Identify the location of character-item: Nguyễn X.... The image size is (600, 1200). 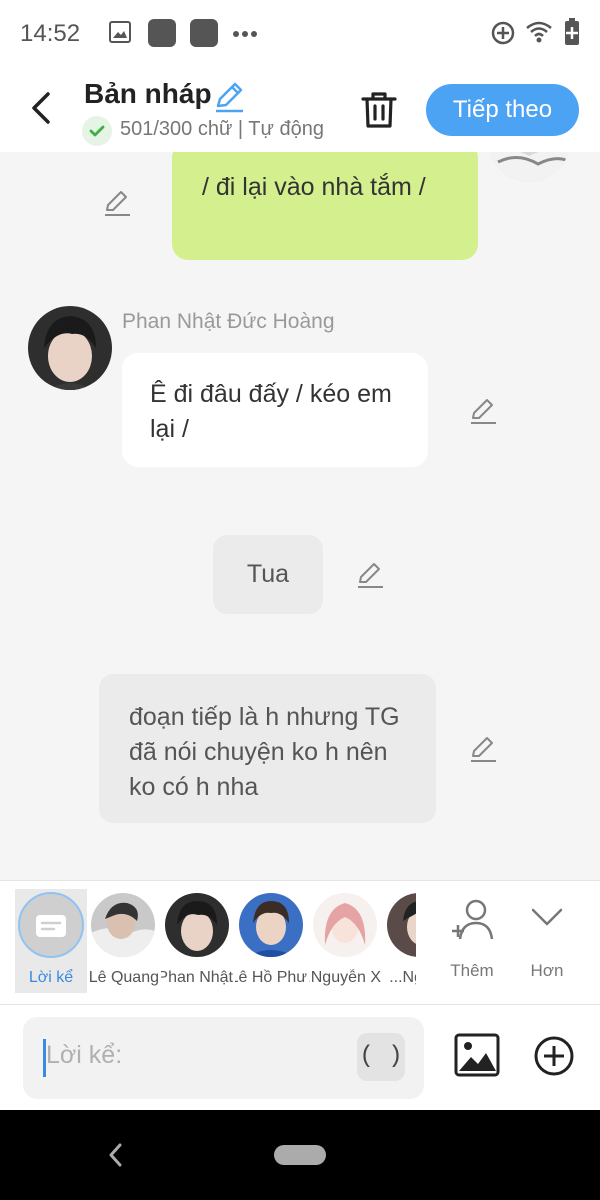
(345, 941).